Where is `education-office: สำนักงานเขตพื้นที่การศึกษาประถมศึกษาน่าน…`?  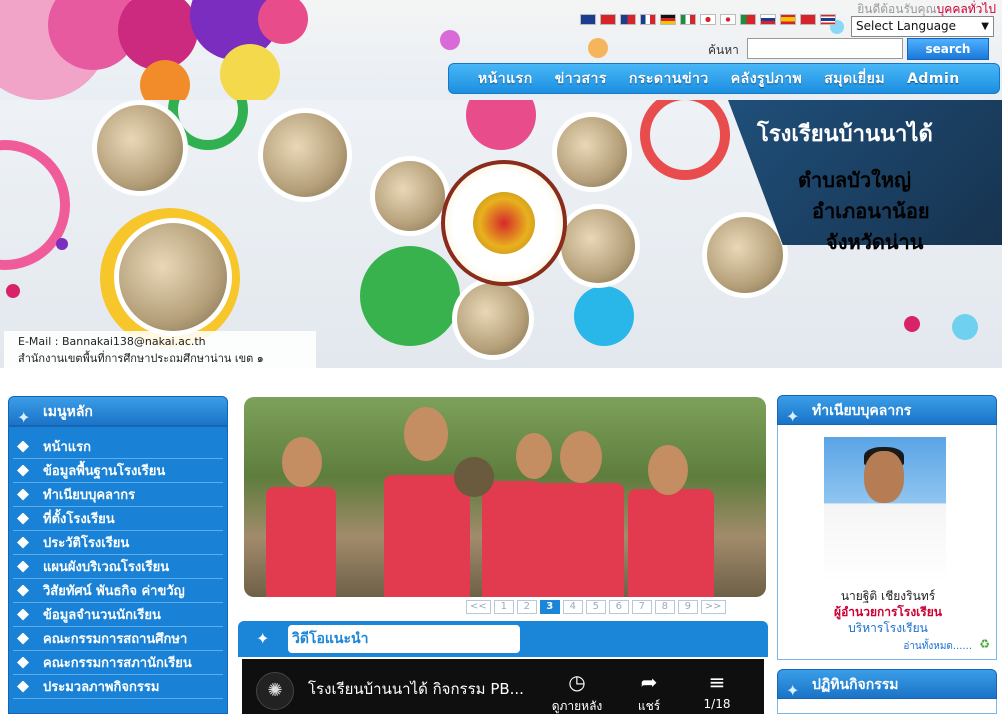
education-office: สำนักงานเขตพื้นที่การศึกษาประถมศึกษาน่าน… is located at coordinates (141, 358).